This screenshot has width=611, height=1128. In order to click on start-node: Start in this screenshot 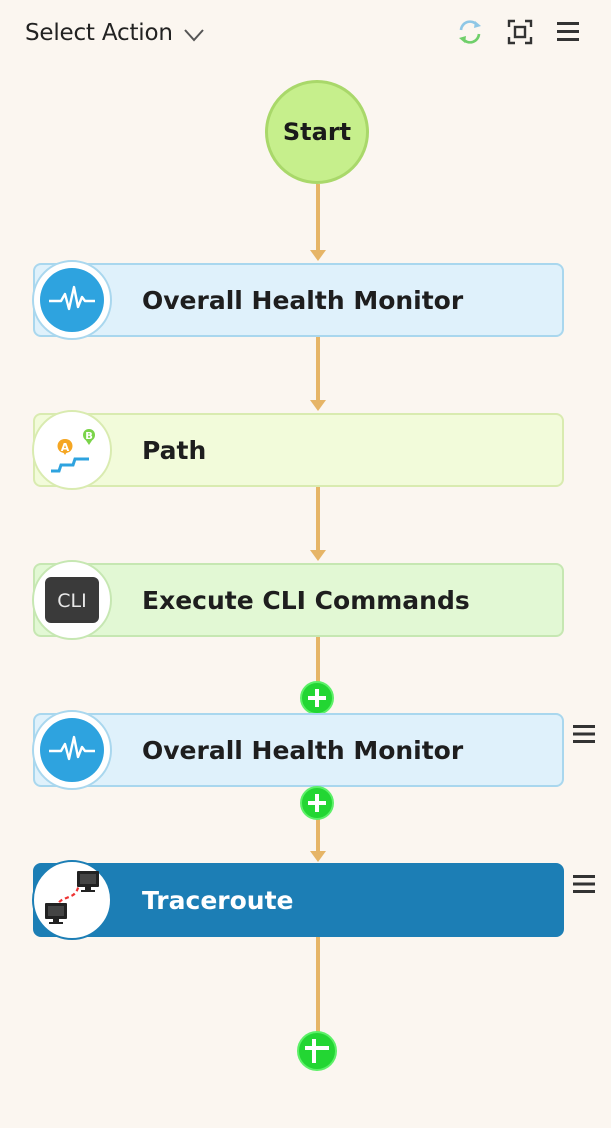, I will do `click(317, 132)`.